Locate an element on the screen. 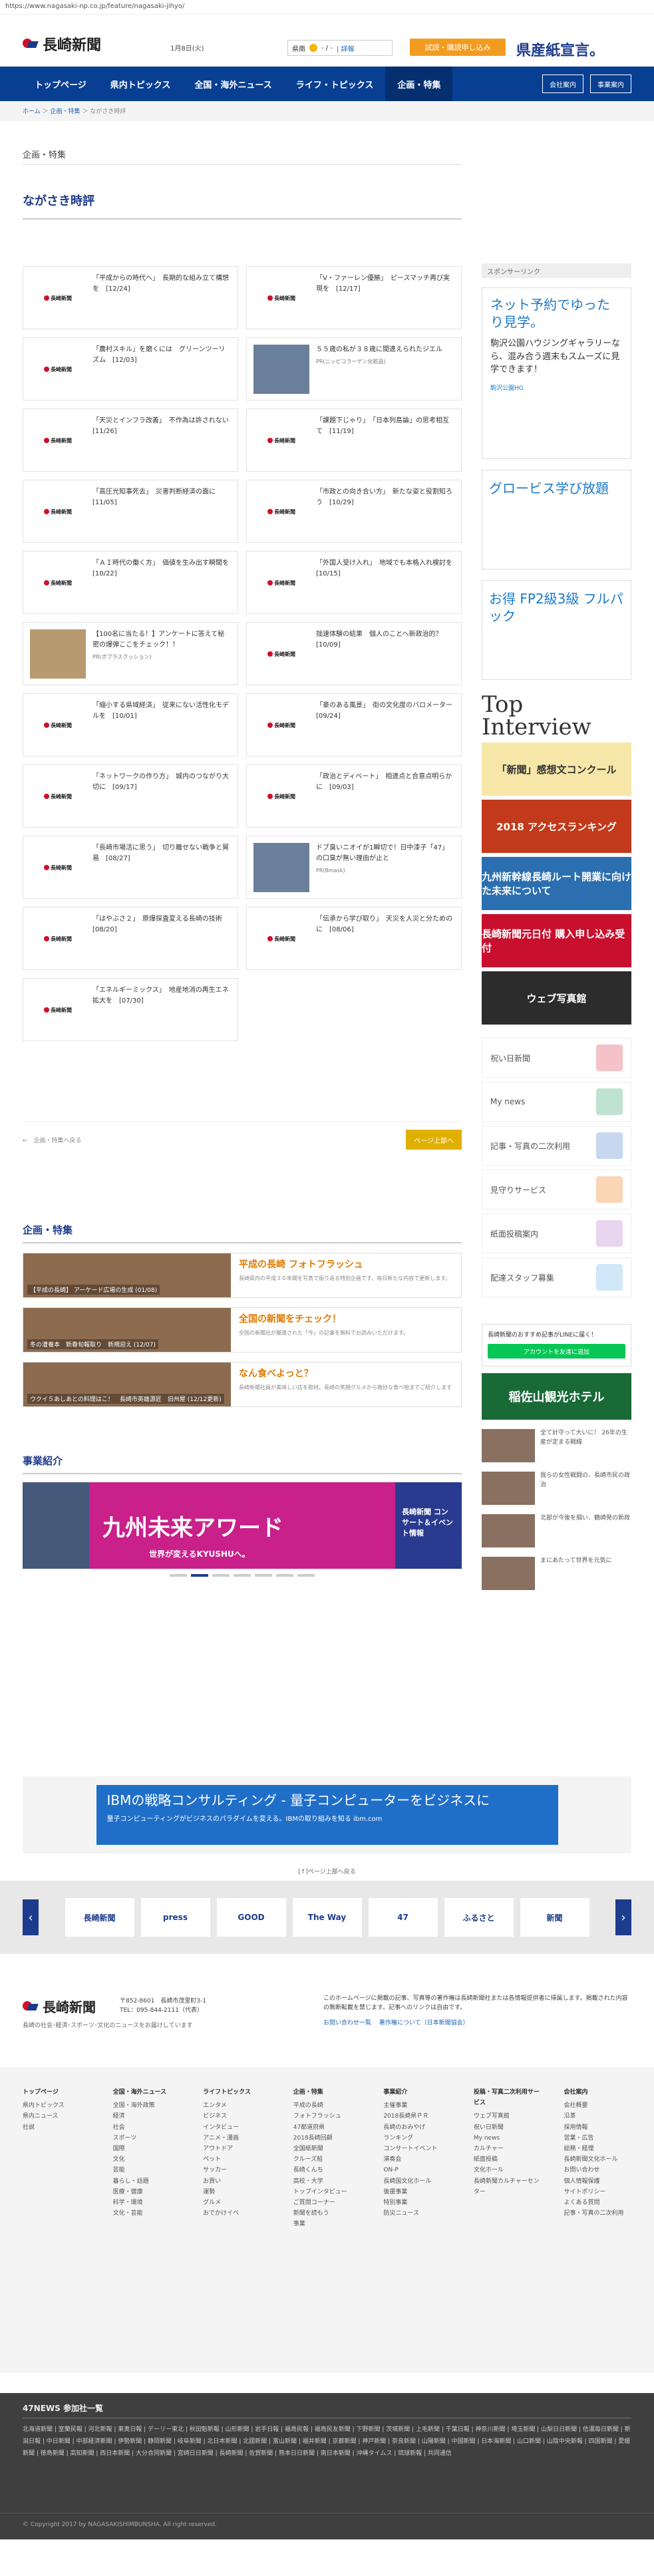  sitemap-link: 事業 is located at coordinates (327, 2224).